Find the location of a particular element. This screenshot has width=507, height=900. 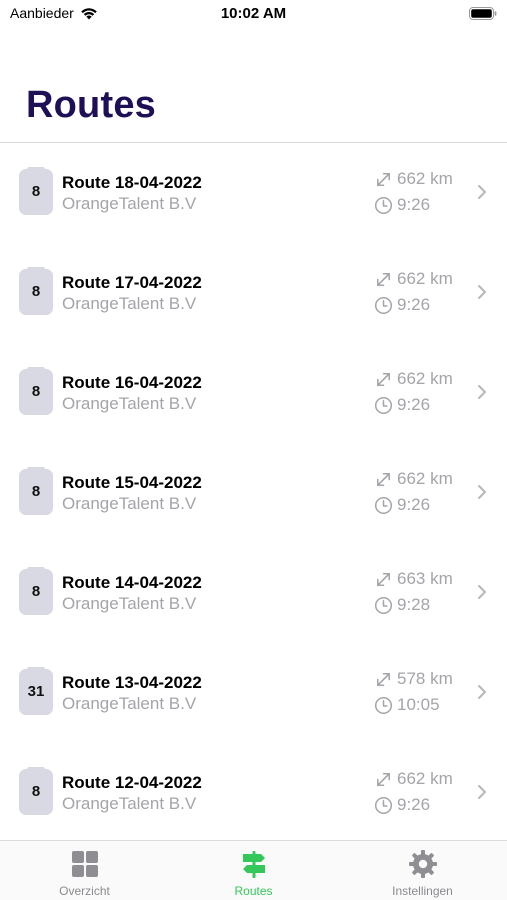

distance-value: 663 km is located at coordinates (425, 578).